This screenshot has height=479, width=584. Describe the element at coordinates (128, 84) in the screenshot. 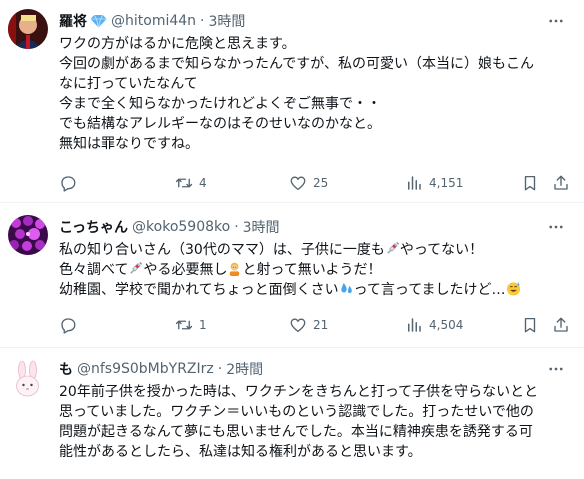

I see `text-line: なに打っていたなんて` at that location.